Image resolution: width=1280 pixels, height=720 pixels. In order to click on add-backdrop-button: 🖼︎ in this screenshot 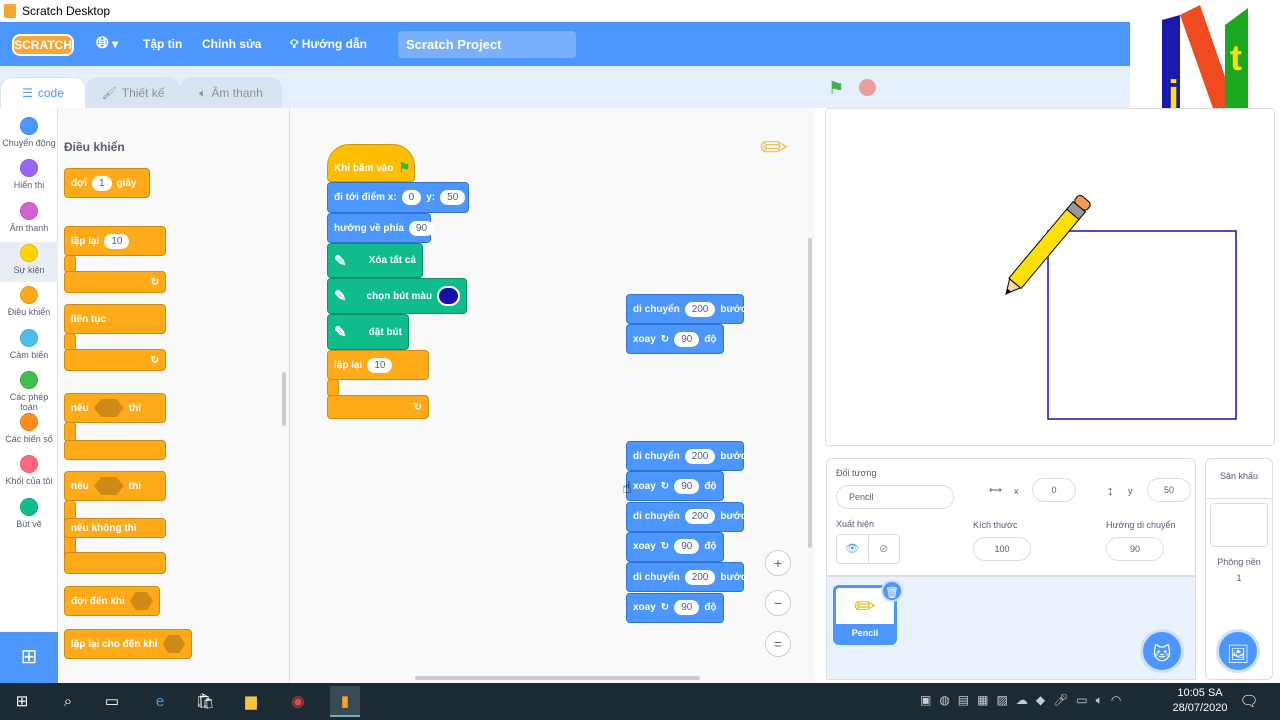, I will do `click(1238, 651)`.